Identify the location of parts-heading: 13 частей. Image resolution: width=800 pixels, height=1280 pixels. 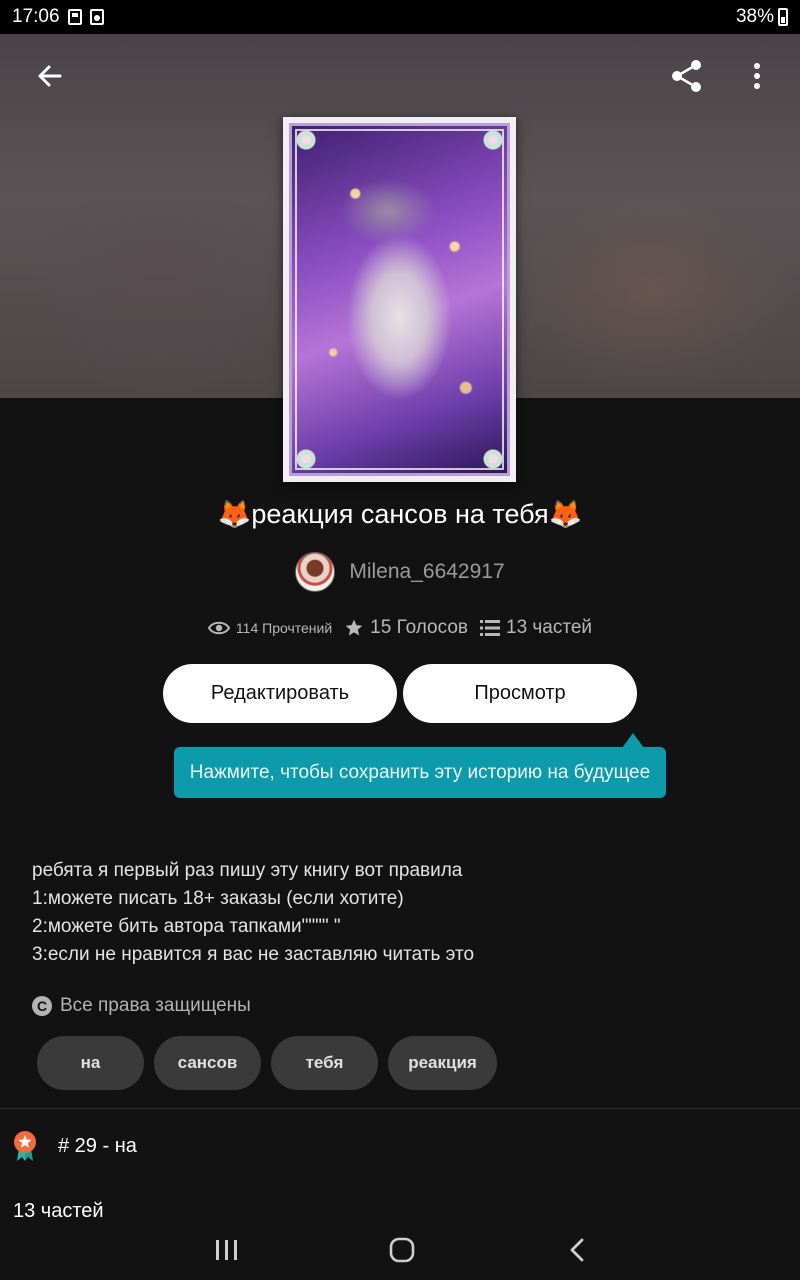
(58, 1209).